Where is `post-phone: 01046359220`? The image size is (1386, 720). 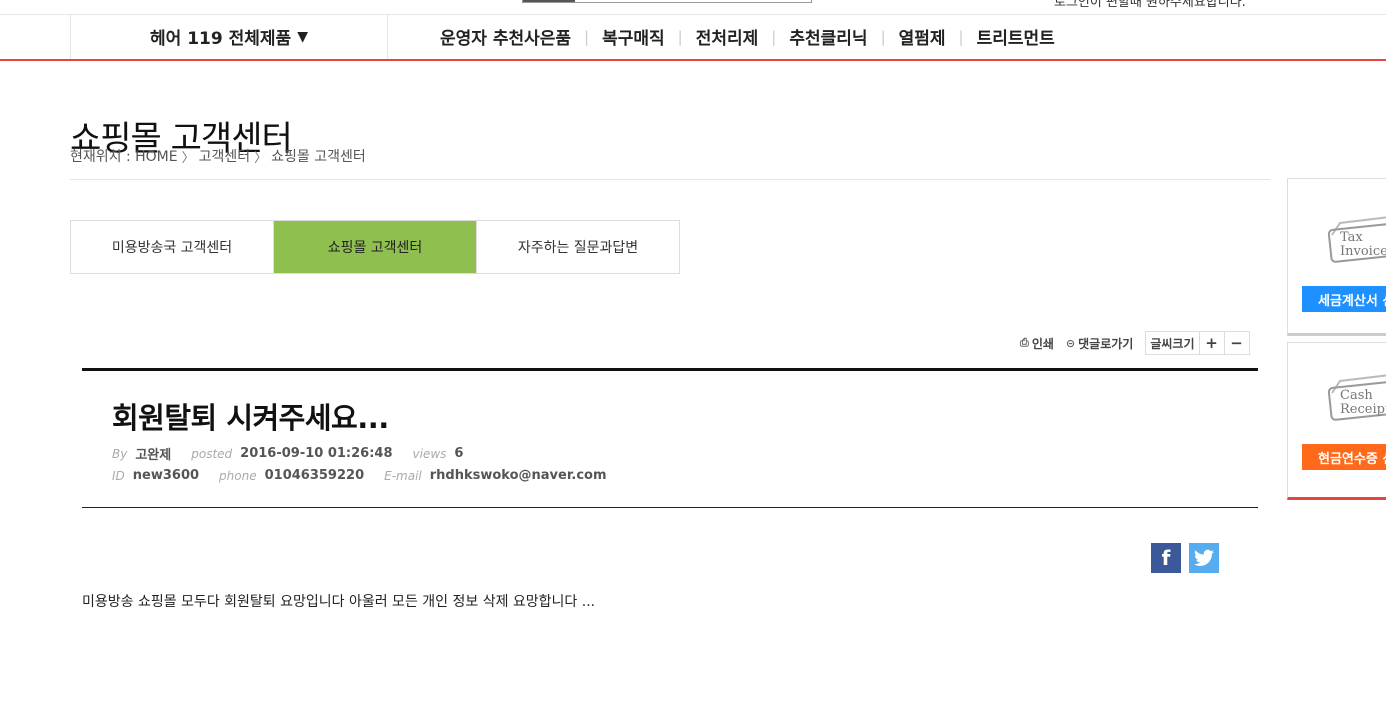 post-phone: 01046359220 is located at coordinates (314, 475).